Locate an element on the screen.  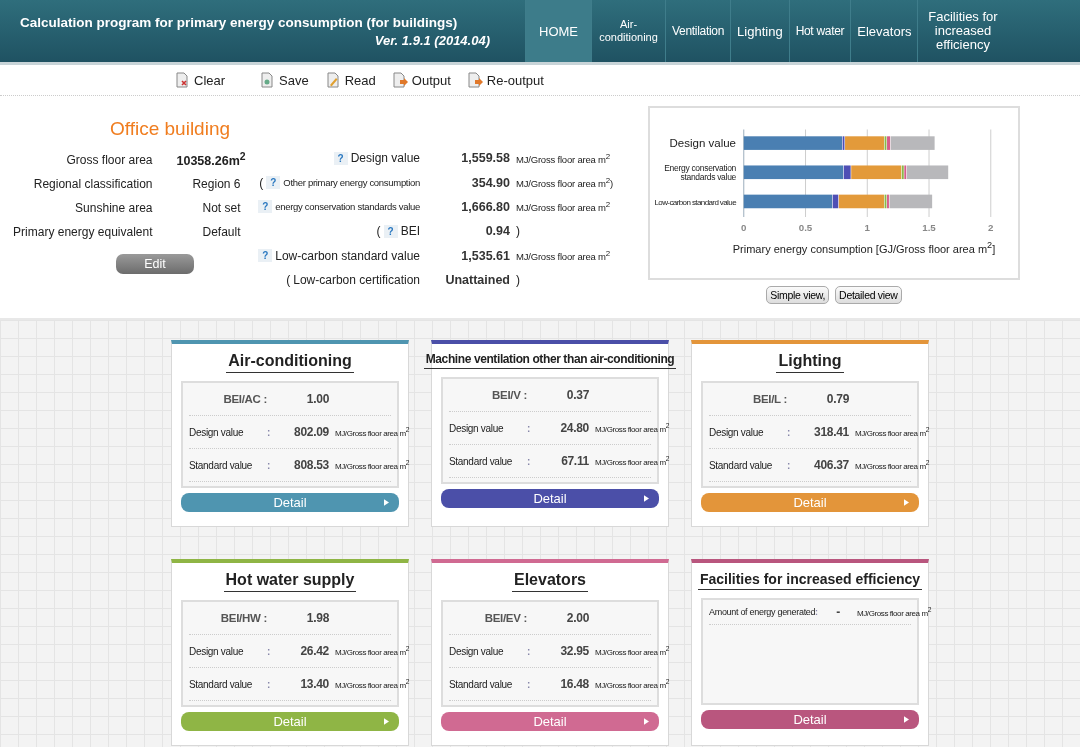
nav-tab: HOME is located at coordinates (558, 31).